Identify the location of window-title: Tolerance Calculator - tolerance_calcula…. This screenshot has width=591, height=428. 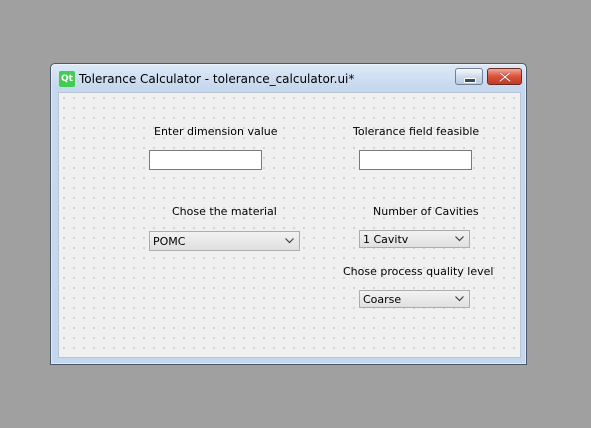
(217, 79).